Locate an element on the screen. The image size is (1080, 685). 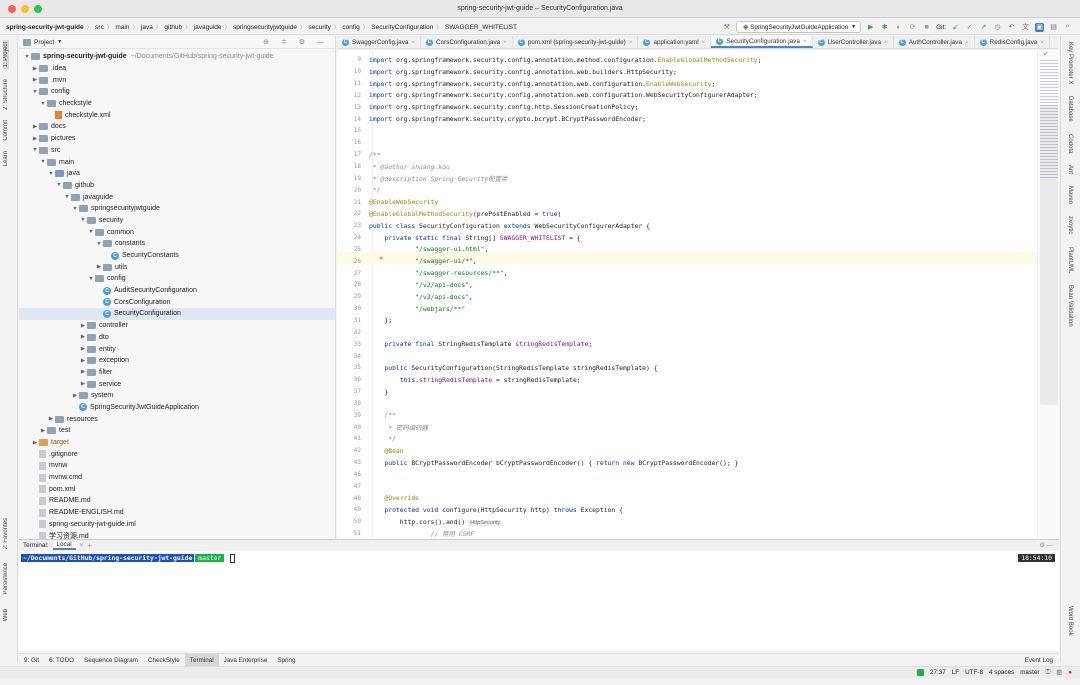
tree-item: spring-security-jwt-guide.iml is located at coordinates (177, 525).